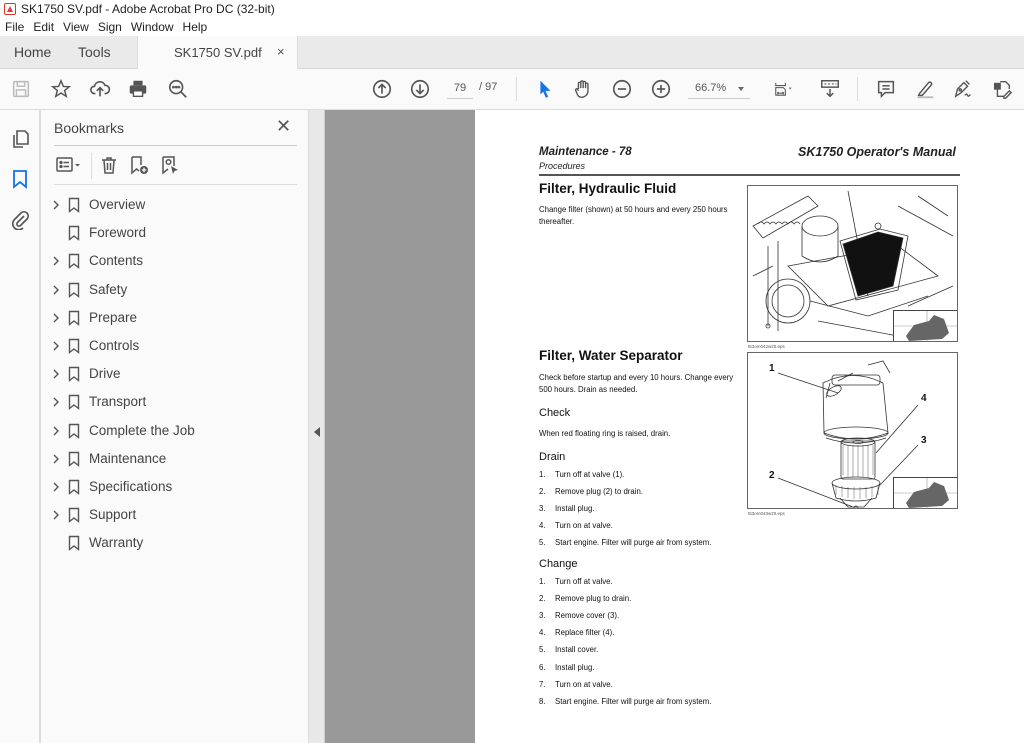  Describe the element at coordinates (175, 145) in the screenshot. I see `panel-divider` at that location.